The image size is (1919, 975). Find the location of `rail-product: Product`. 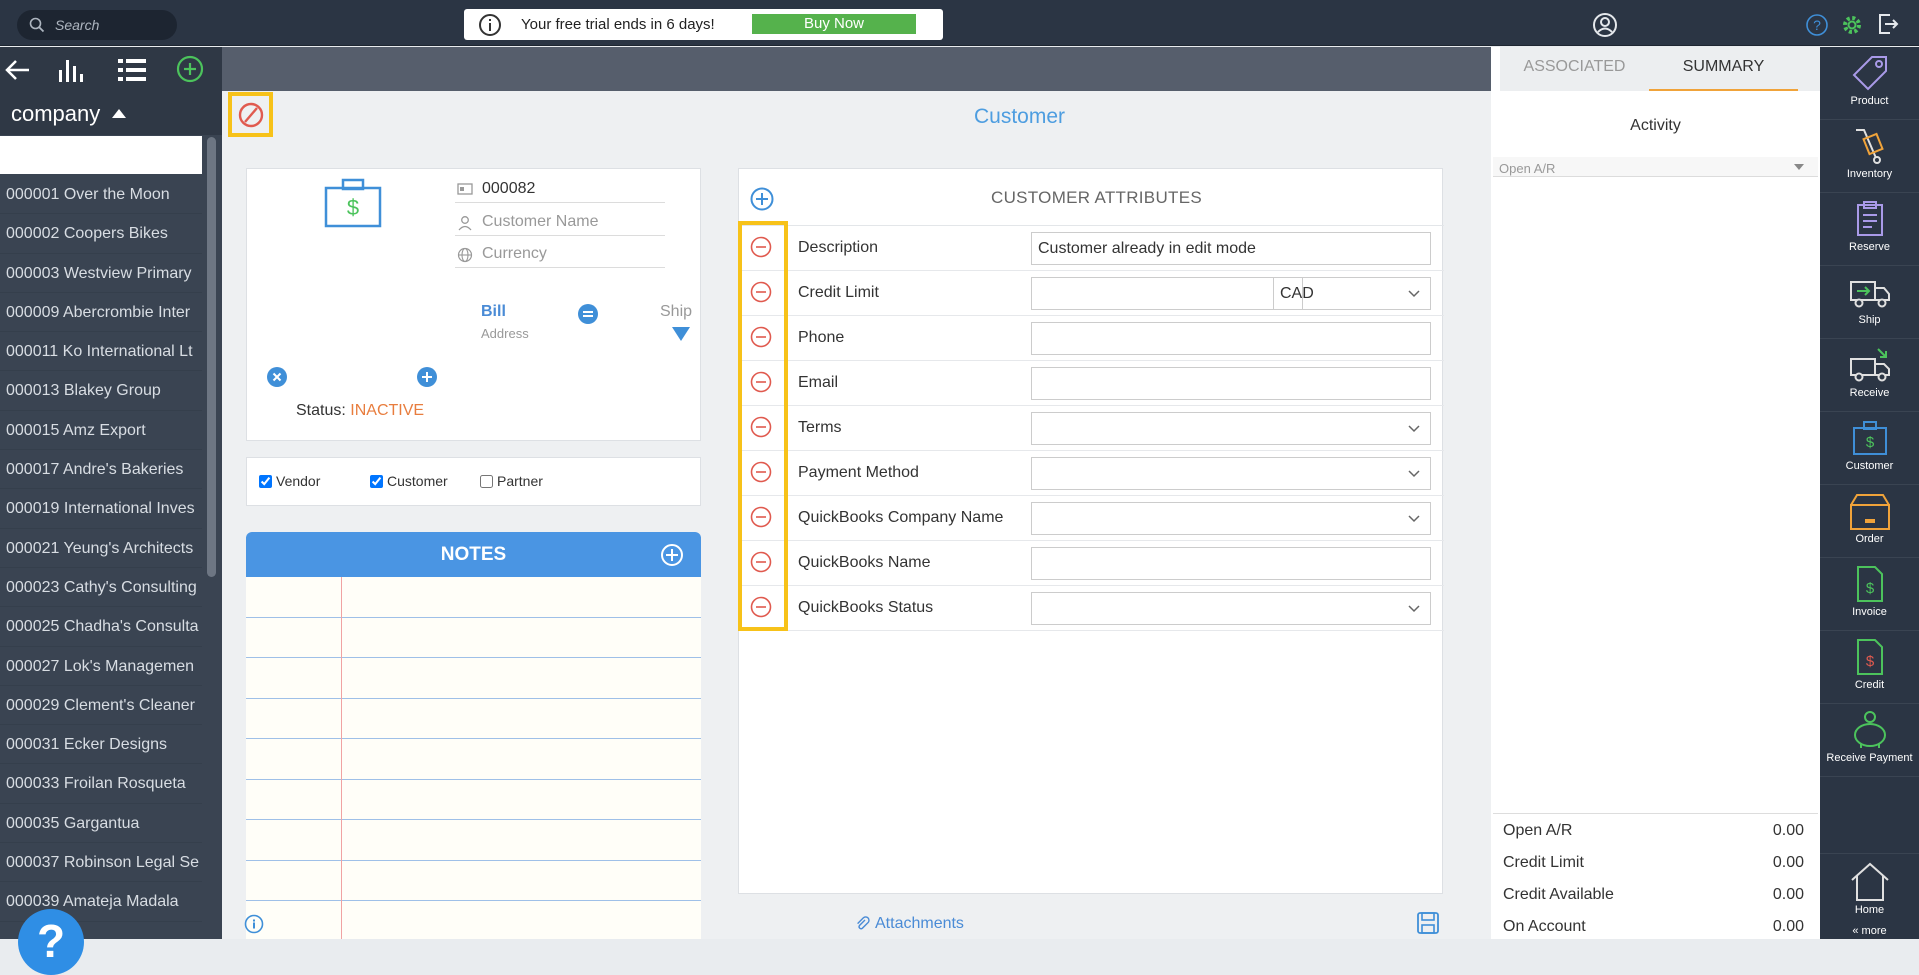

rail-product: Product is located at coordinates (1869, 83).